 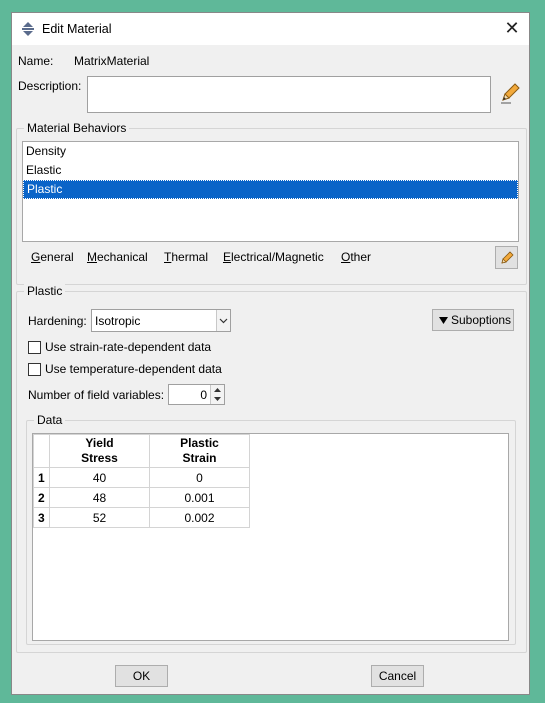 I want to click on behaviors-list: Density Elastic Plastic, so click(x=270, y=191).